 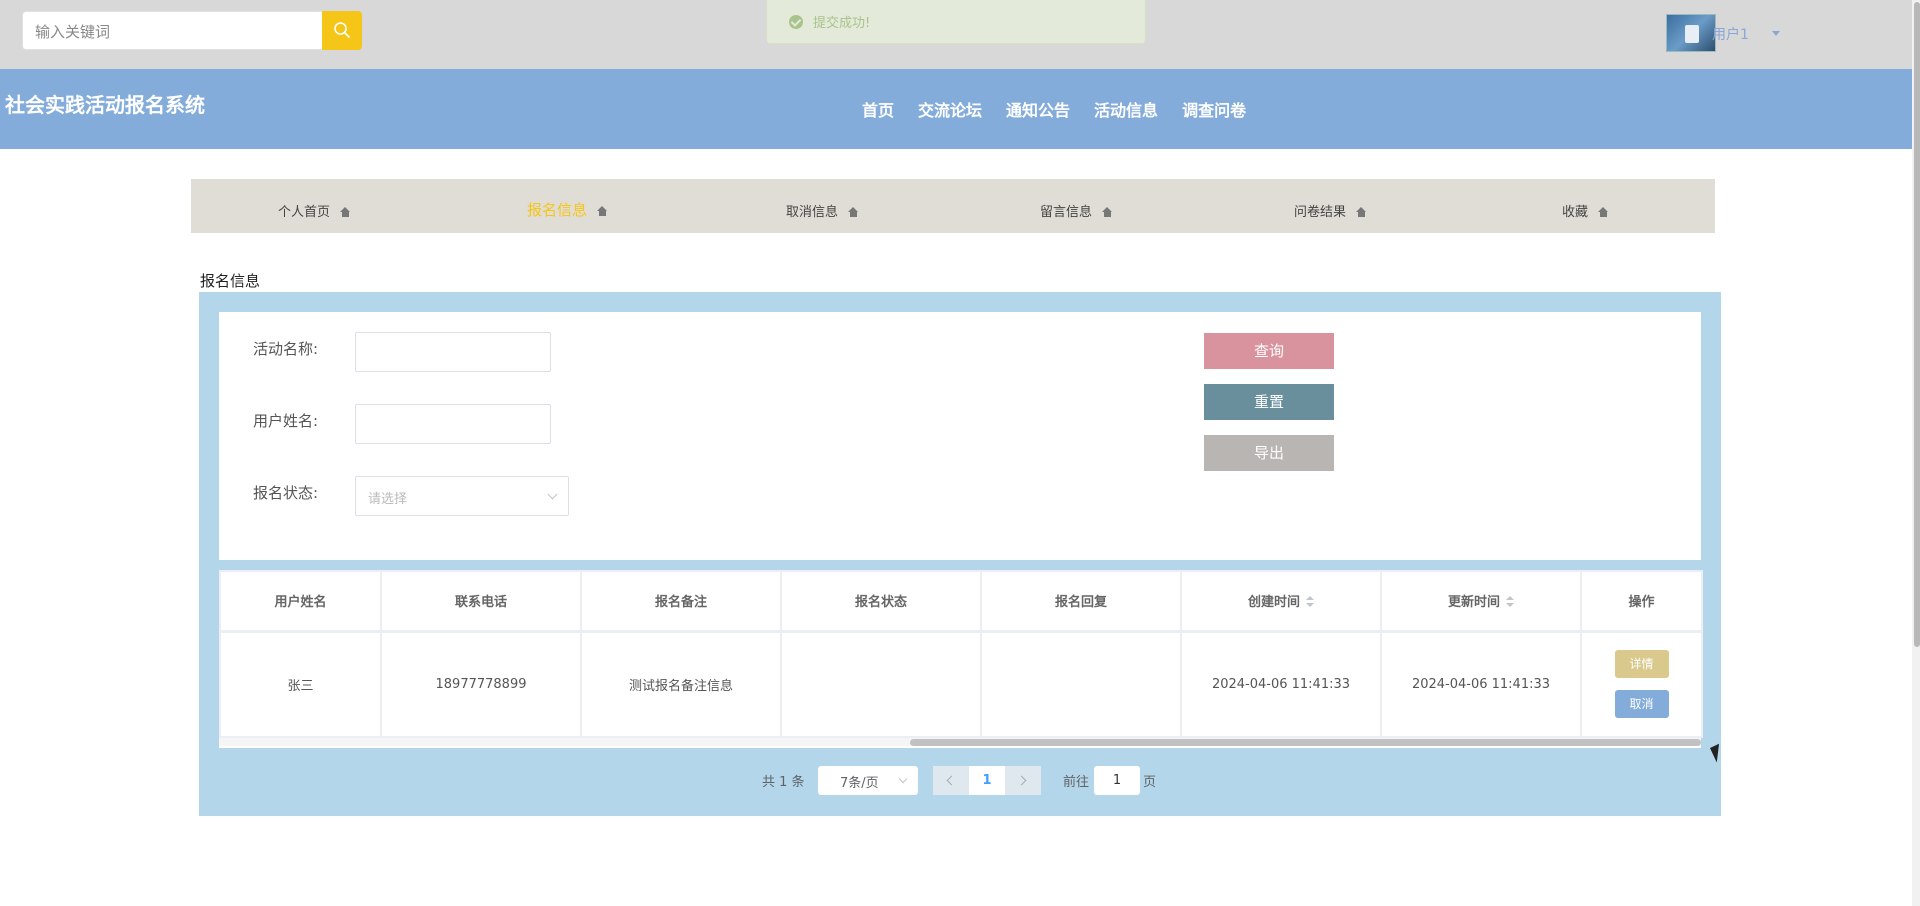 What do you see at coordinates (453, 352) in the screenshot?
I see `activity-name-input` at bounding box center [453, 352].